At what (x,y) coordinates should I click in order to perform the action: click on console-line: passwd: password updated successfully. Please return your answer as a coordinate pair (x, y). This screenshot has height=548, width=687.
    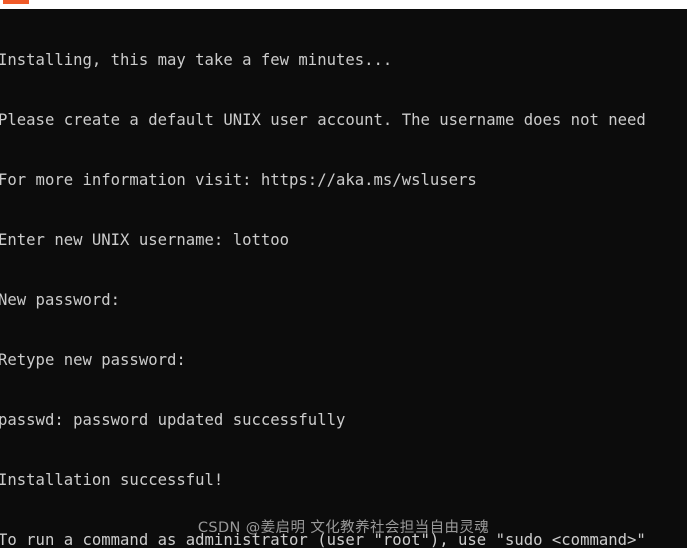
    Looking at the image, I should click on (173, 420).